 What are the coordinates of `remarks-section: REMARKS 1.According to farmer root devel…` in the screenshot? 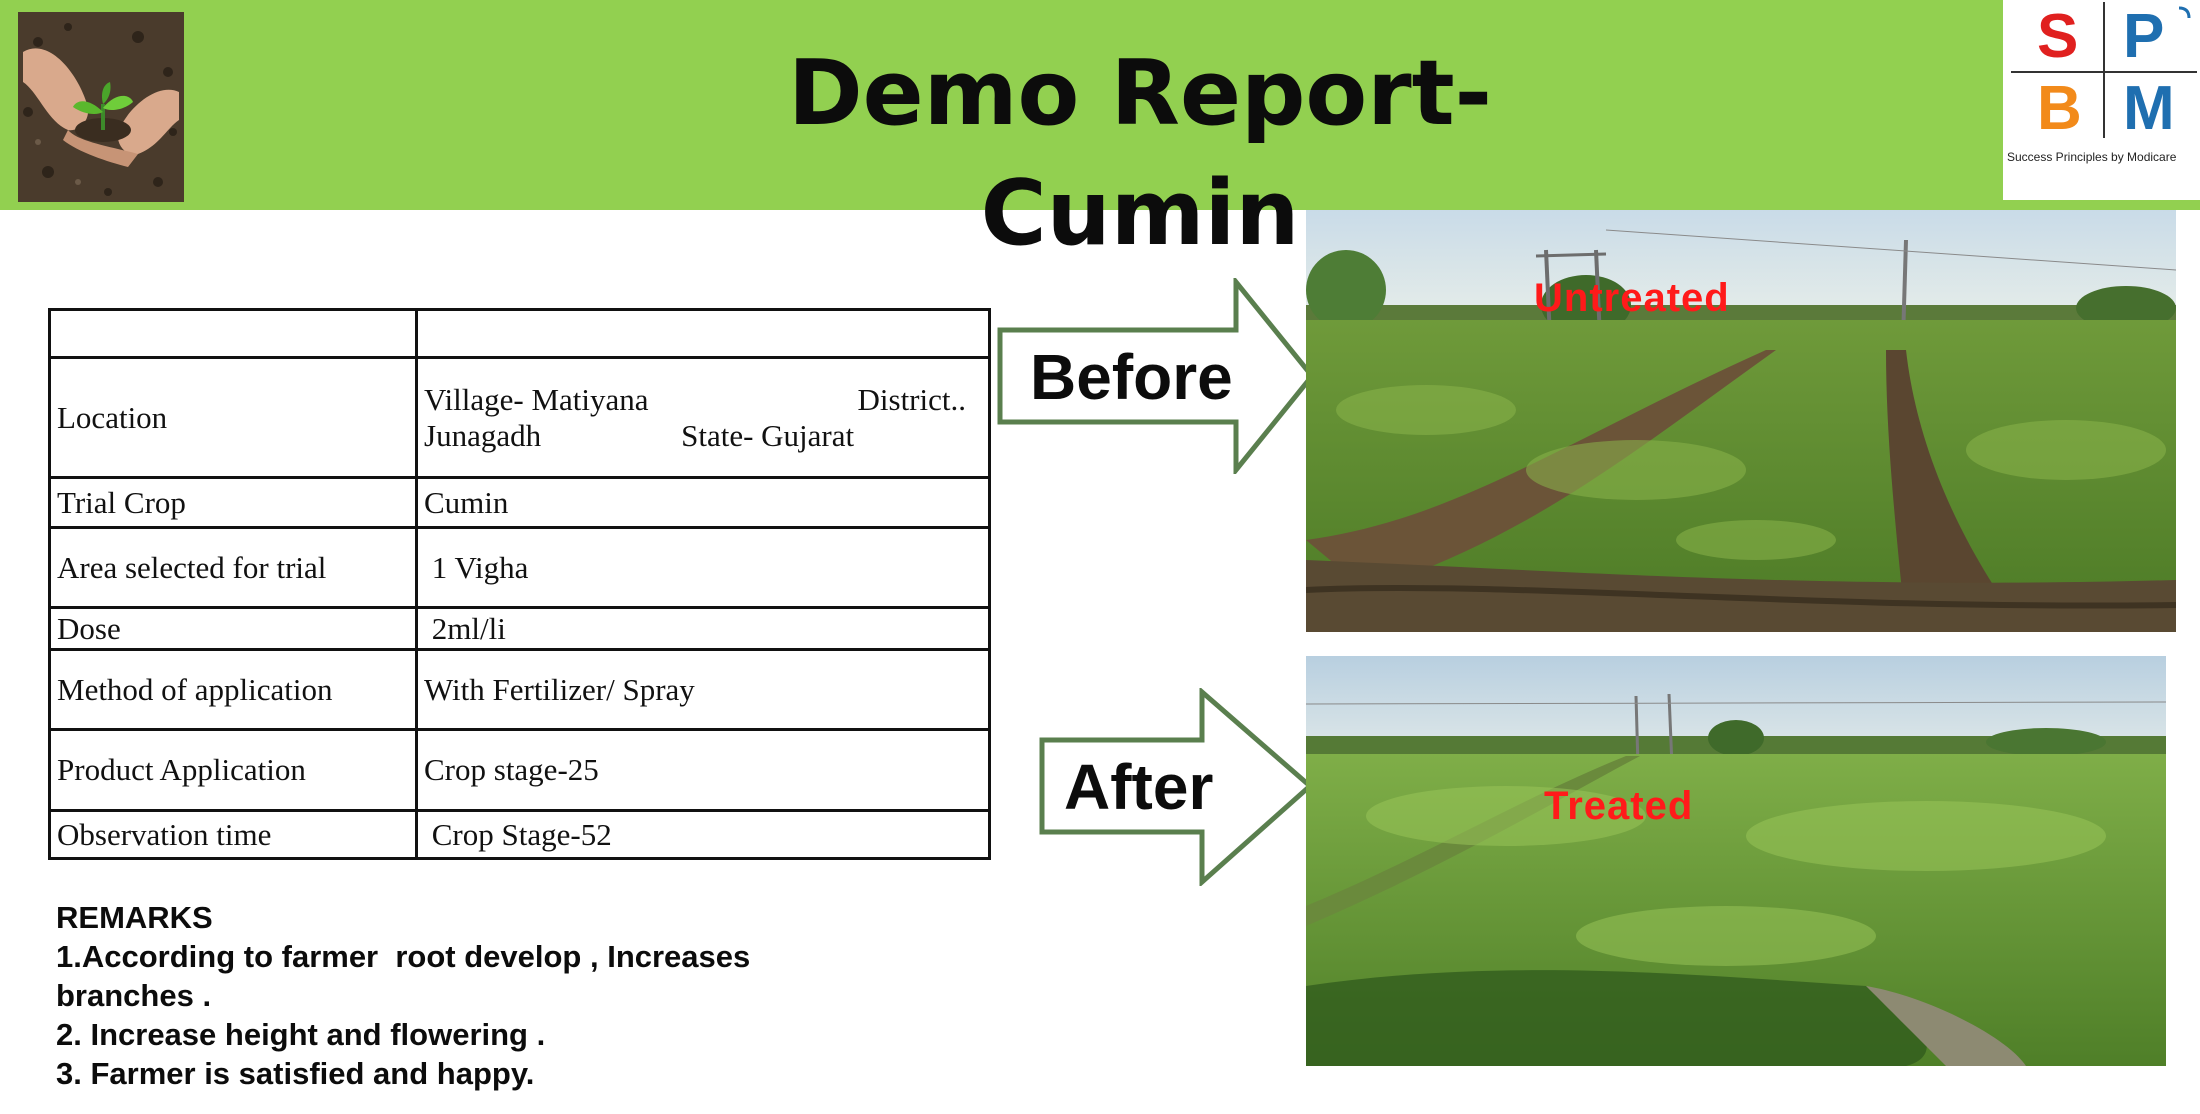 It's located at (506, 995).